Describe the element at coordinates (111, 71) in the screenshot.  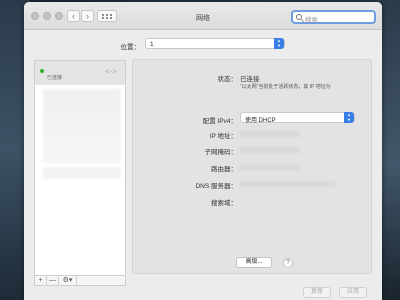
I see `ethernet-arrows-icon: <··>` at that location.